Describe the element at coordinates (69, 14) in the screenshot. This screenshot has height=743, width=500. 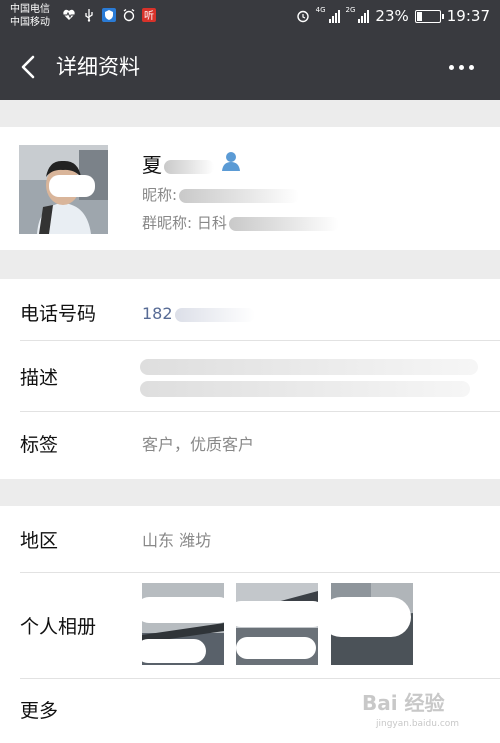
I see `heart-rate-icon` at that location.